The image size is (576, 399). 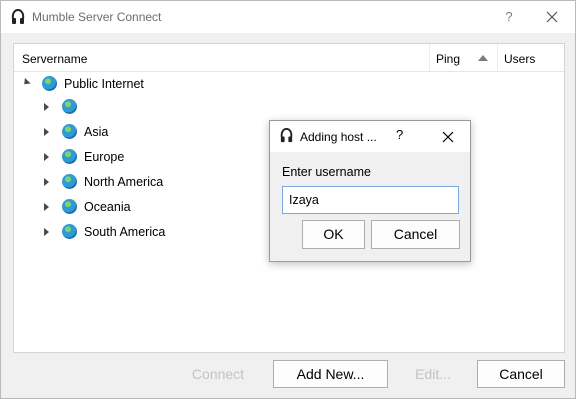 What do you see at coordinates (521, 374) in the screenshot?
I see `cancel-button: Cancel` at bounding box center [521, 374].